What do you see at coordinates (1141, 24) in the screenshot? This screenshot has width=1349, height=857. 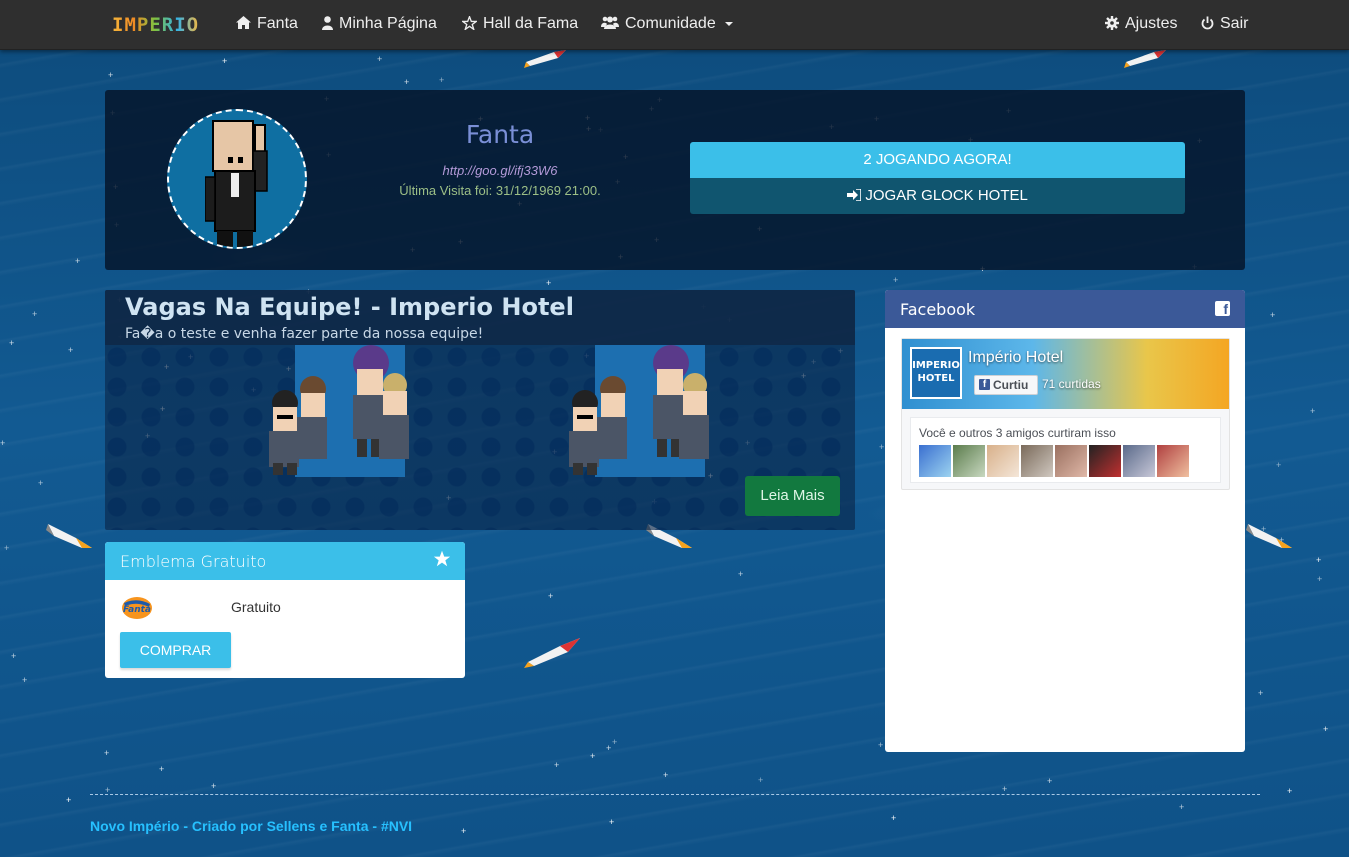 I see `nav-item-settings: Ajustes` at bounding box center [1141, 24].